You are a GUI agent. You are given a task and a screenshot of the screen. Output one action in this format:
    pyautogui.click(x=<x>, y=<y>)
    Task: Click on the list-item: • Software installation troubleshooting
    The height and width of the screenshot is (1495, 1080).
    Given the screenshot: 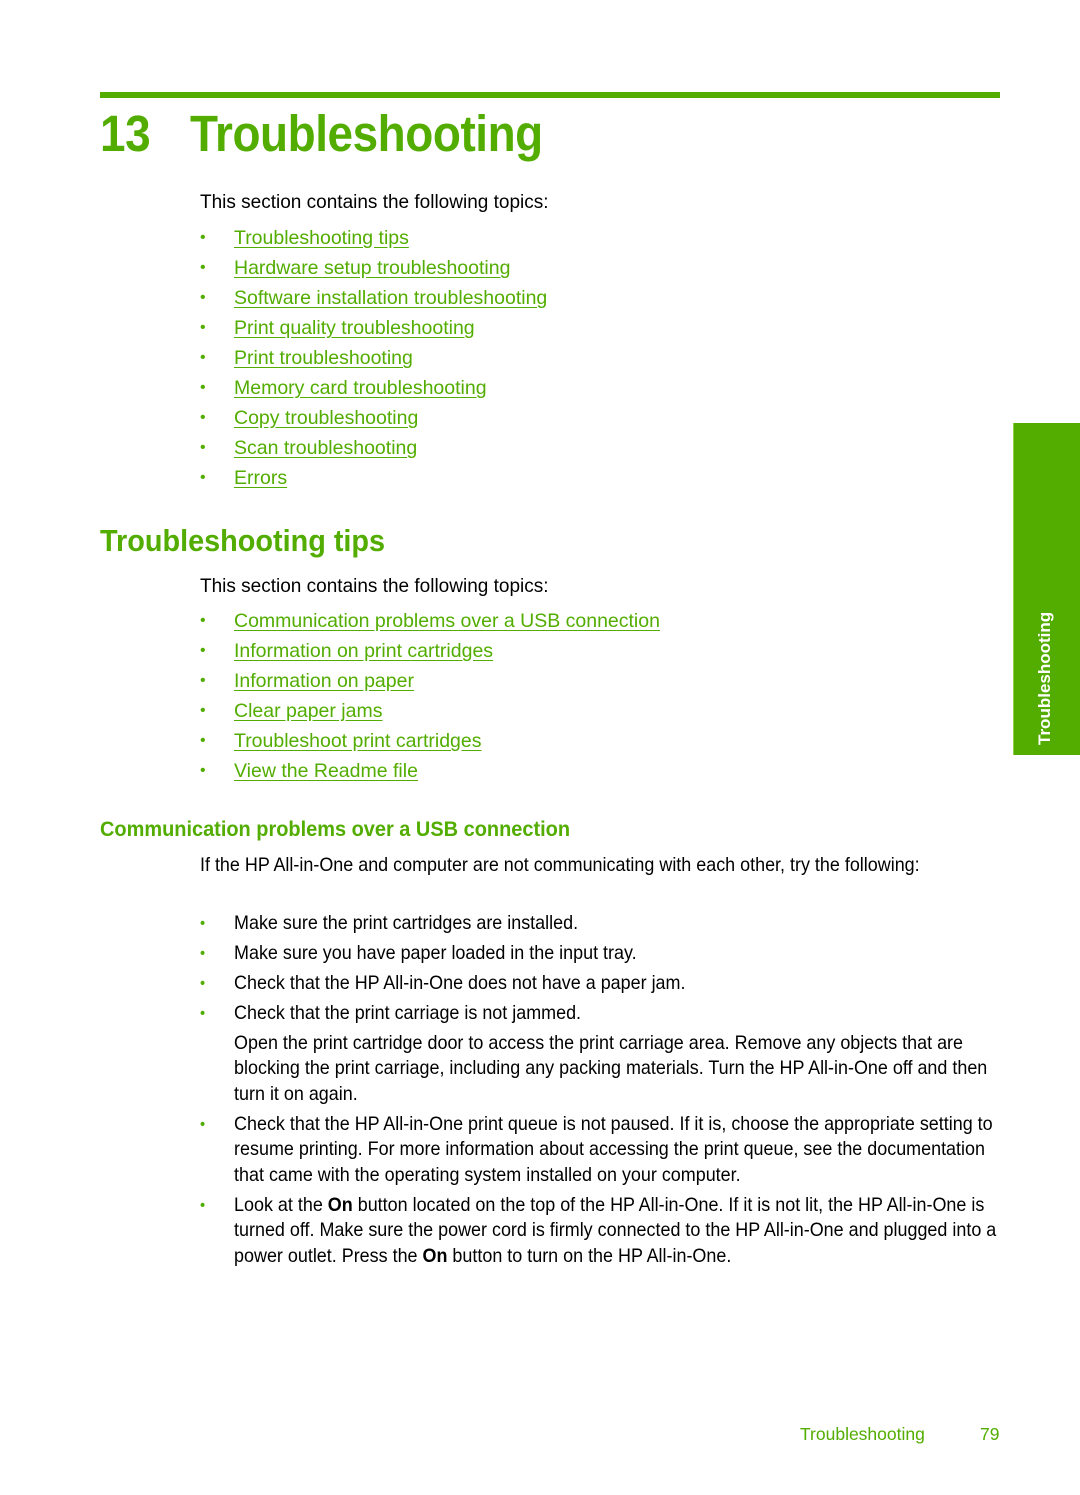 What is the action you would take?
    pyautogui.click(x=373, y=298)
    